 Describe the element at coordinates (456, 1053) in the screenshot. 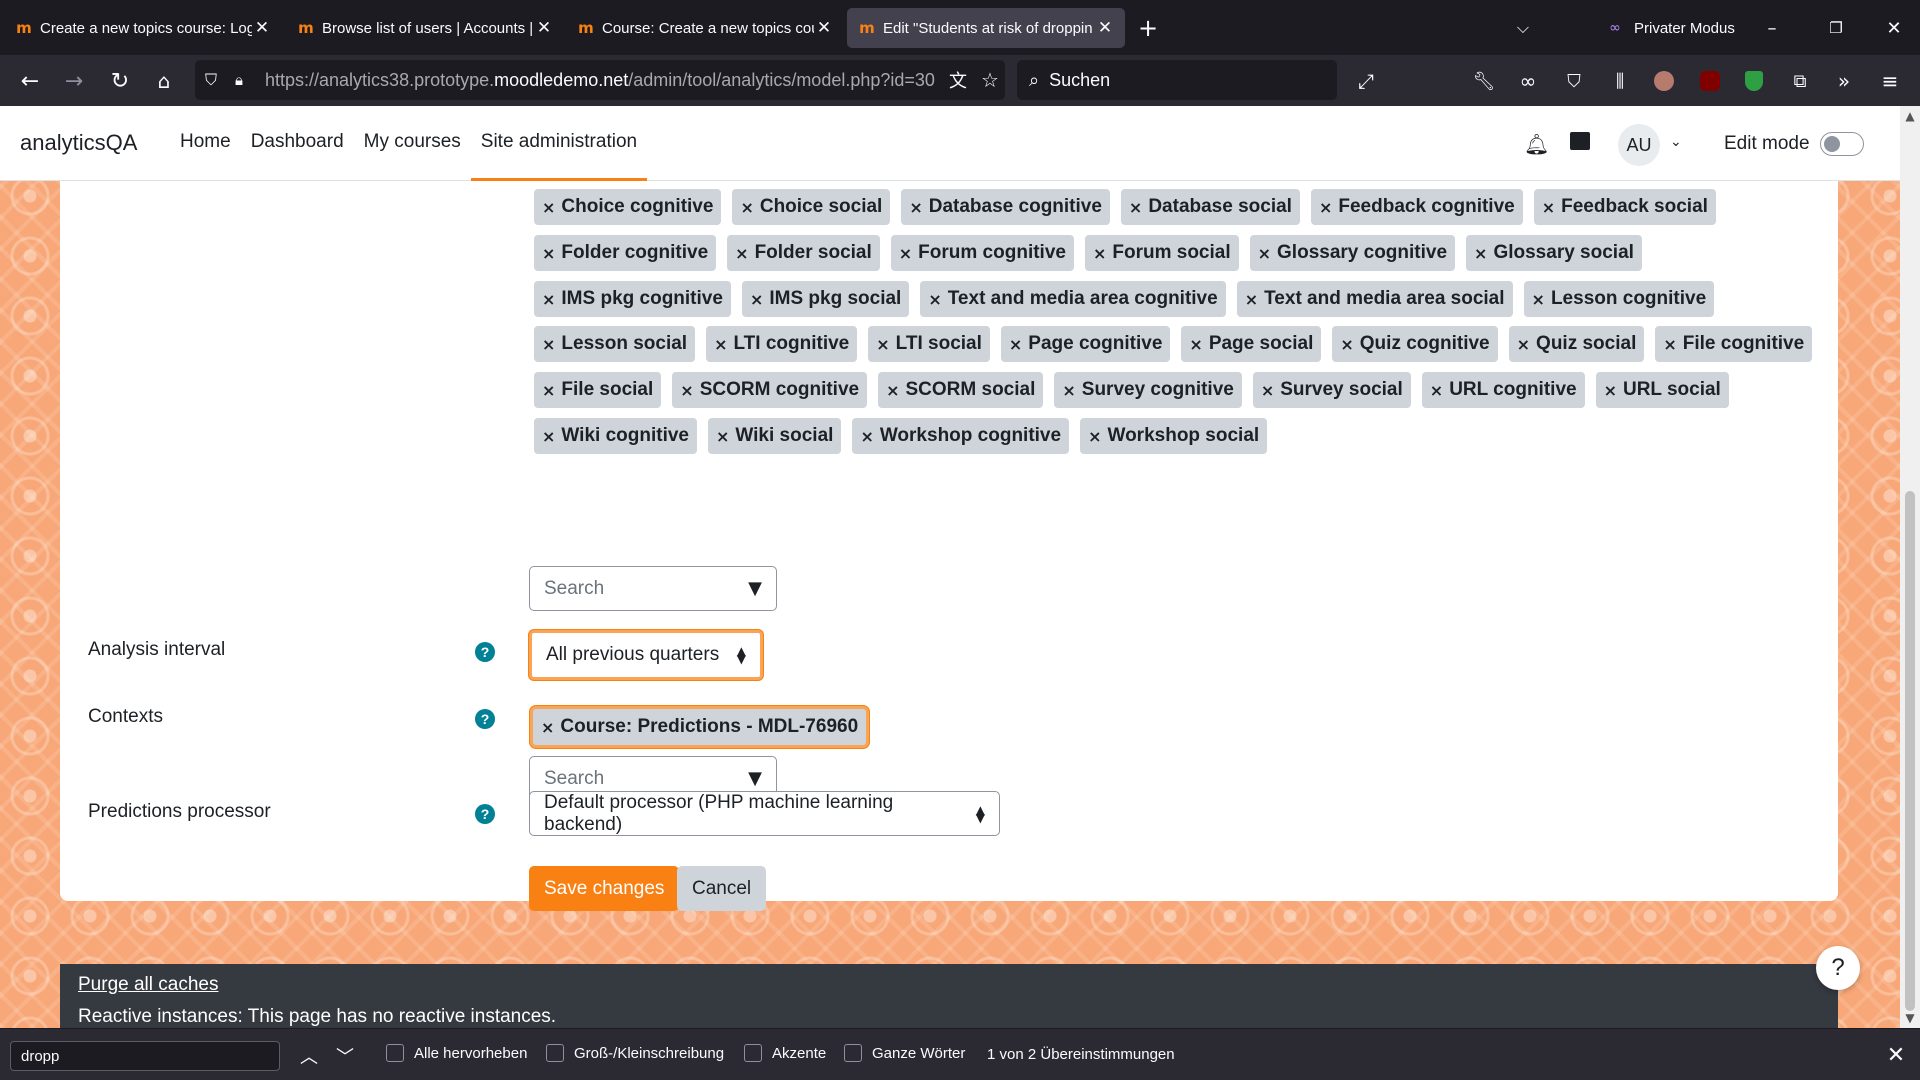

I see `highlight-all-option: Alle hervorheben` at that location.